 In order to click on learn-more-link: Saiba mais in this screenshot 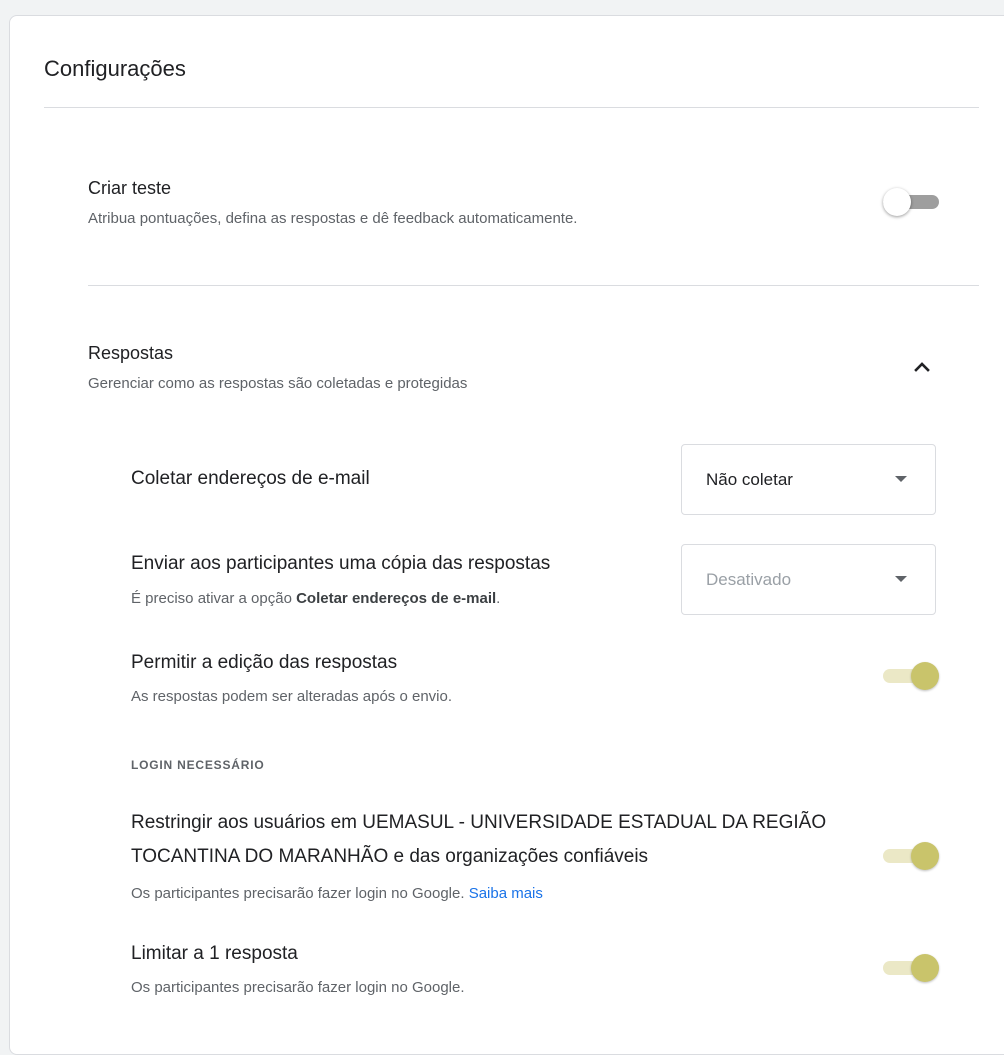, I will do `click(506, 893)`.